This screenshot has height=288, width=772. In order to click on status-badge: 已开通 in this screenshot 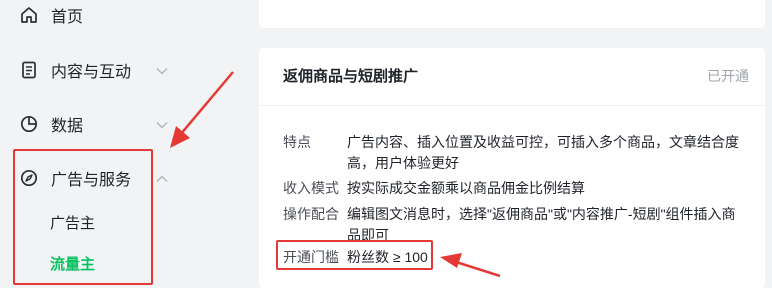, I will do `click(728, 76)`.